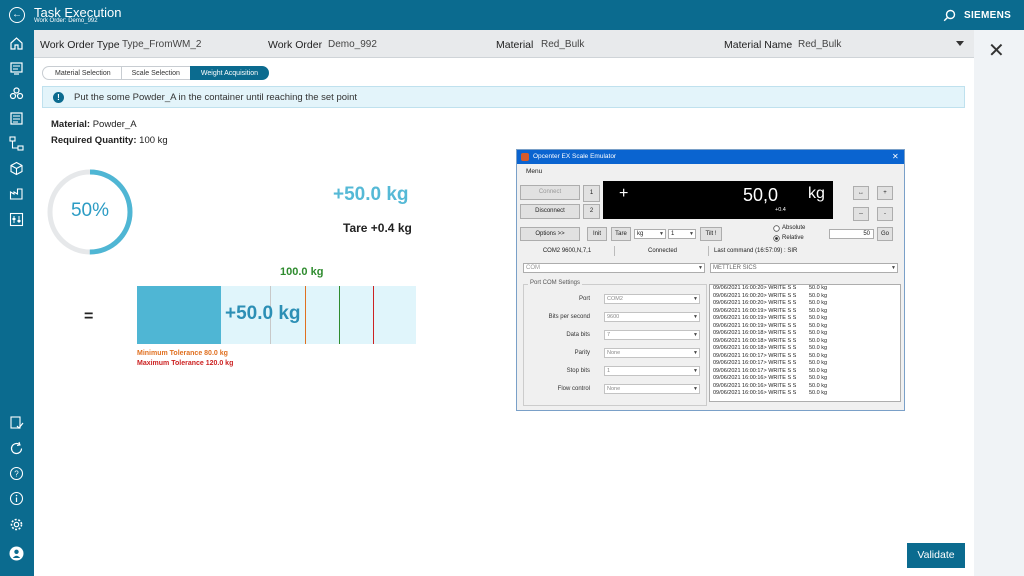 This screenshot has width=1024, height=576. What do you see at coordinates (805, 319) in the screenshot?
I see `log-row: 09/06/2021 16:00:19> WRITE S S 50.0 kg` at bounding box center [805, 319].